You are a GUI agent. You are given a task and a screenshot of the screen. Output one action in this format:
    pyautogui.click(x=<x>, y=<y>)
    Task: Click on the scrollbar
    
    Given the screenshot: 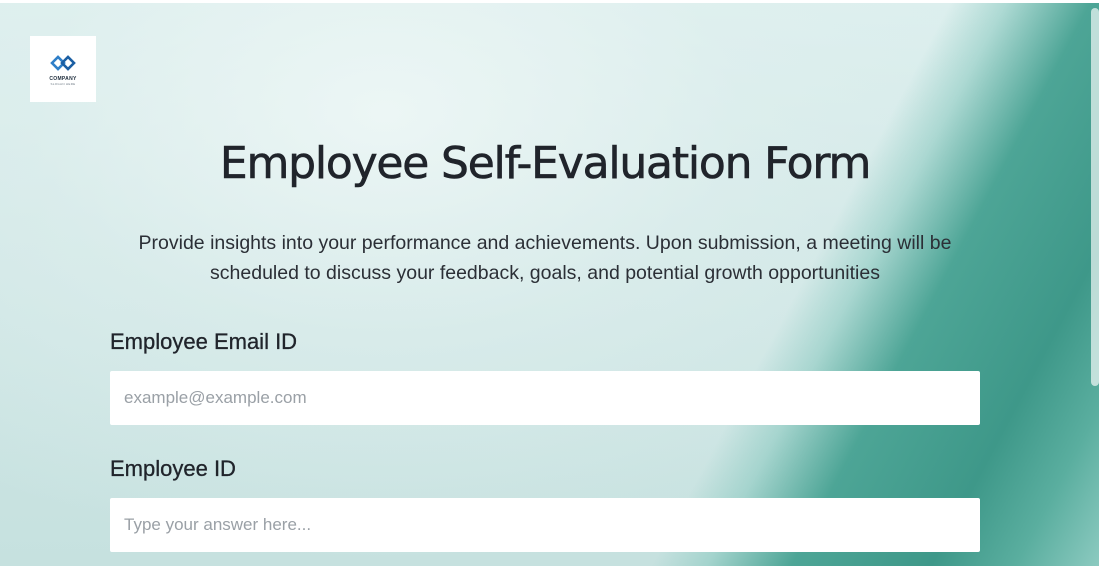 What is the action you would take?
    pyautogui.click(x=1095, y=197)
    